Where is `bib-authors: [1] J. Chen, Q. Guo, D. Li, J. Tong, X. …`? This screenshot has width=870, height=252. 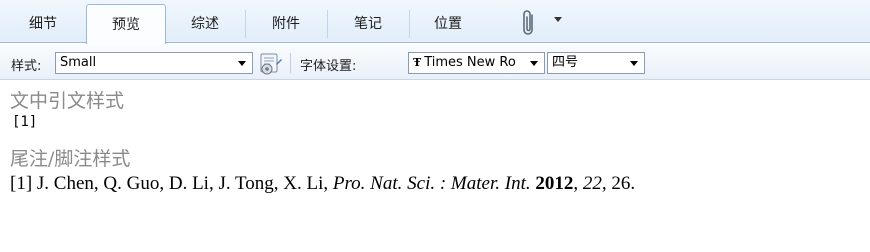 bib-authors: [1] J. Chen, Q. Guo, D. Li, J. Tong, X. … is located at coordinates (171, 183).